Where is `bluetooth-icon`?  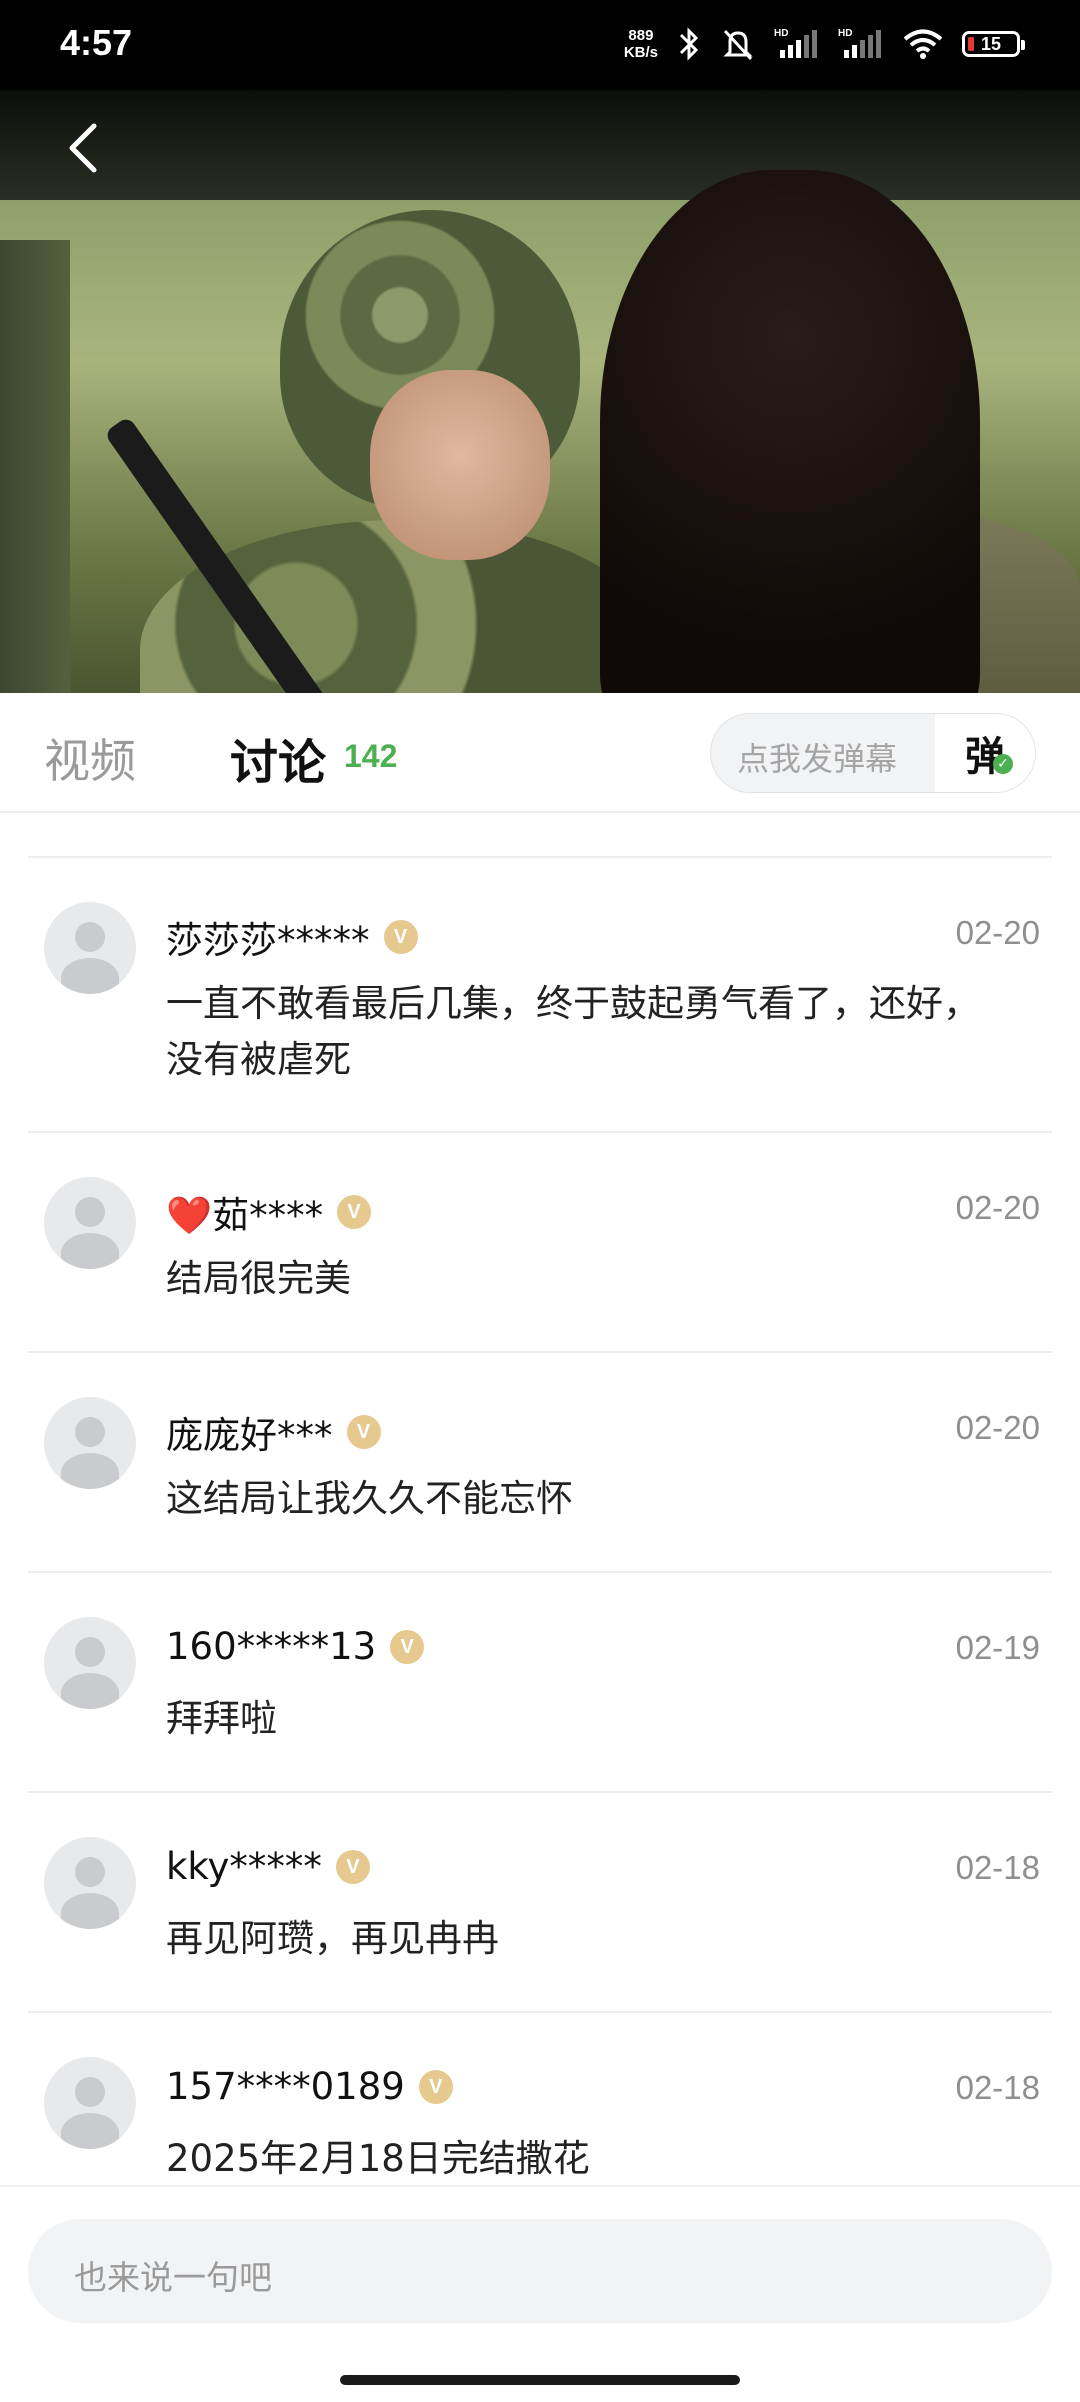
bluetooth-icon is located at coordinates (689, 44).